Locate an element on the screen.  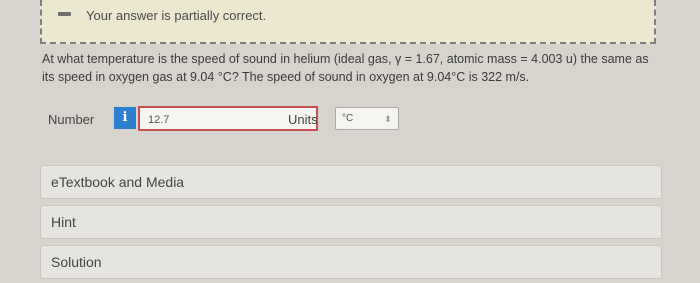
etextbook-label: eTextbook and Media is located at coordinates (118, 182).